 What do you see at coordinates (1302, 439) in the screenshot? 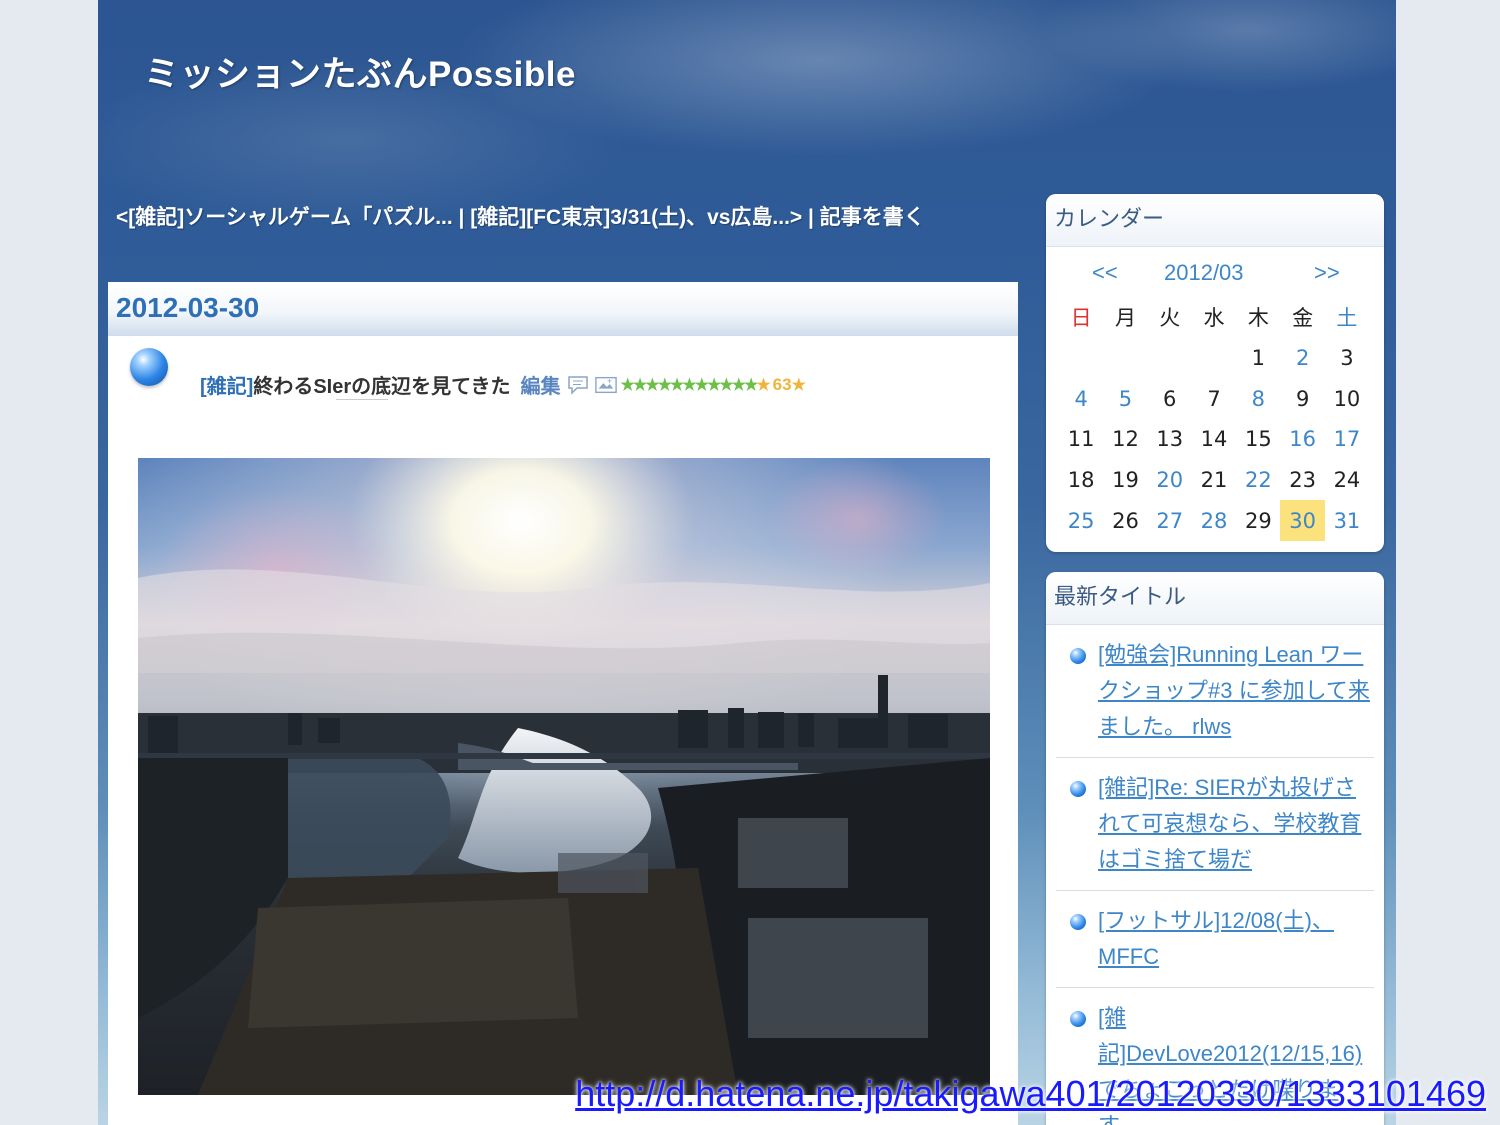
I see `calendar-day: 16` at bounding box center [1302, 439].